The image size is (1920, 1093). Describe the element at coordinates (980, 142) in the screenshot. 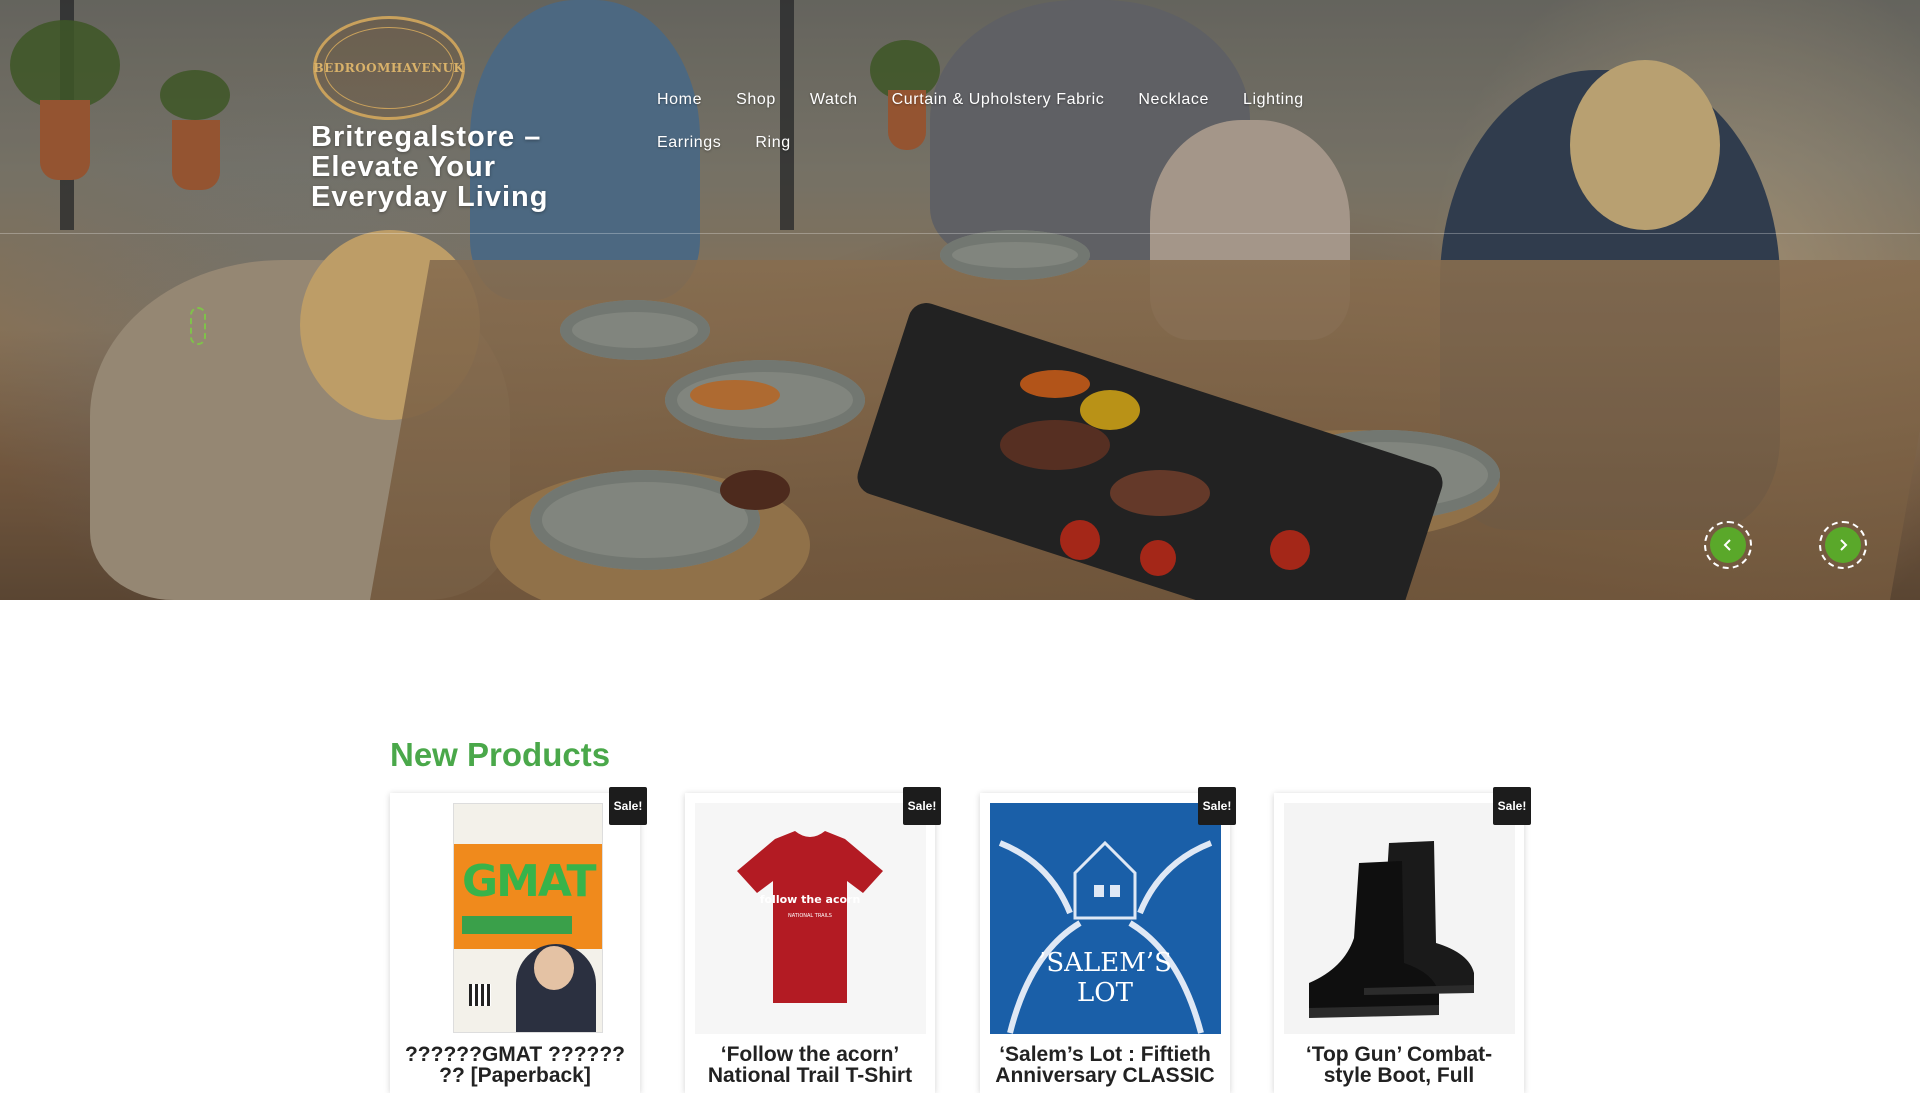

I see `nav-row: Earrings Ring` at that location.